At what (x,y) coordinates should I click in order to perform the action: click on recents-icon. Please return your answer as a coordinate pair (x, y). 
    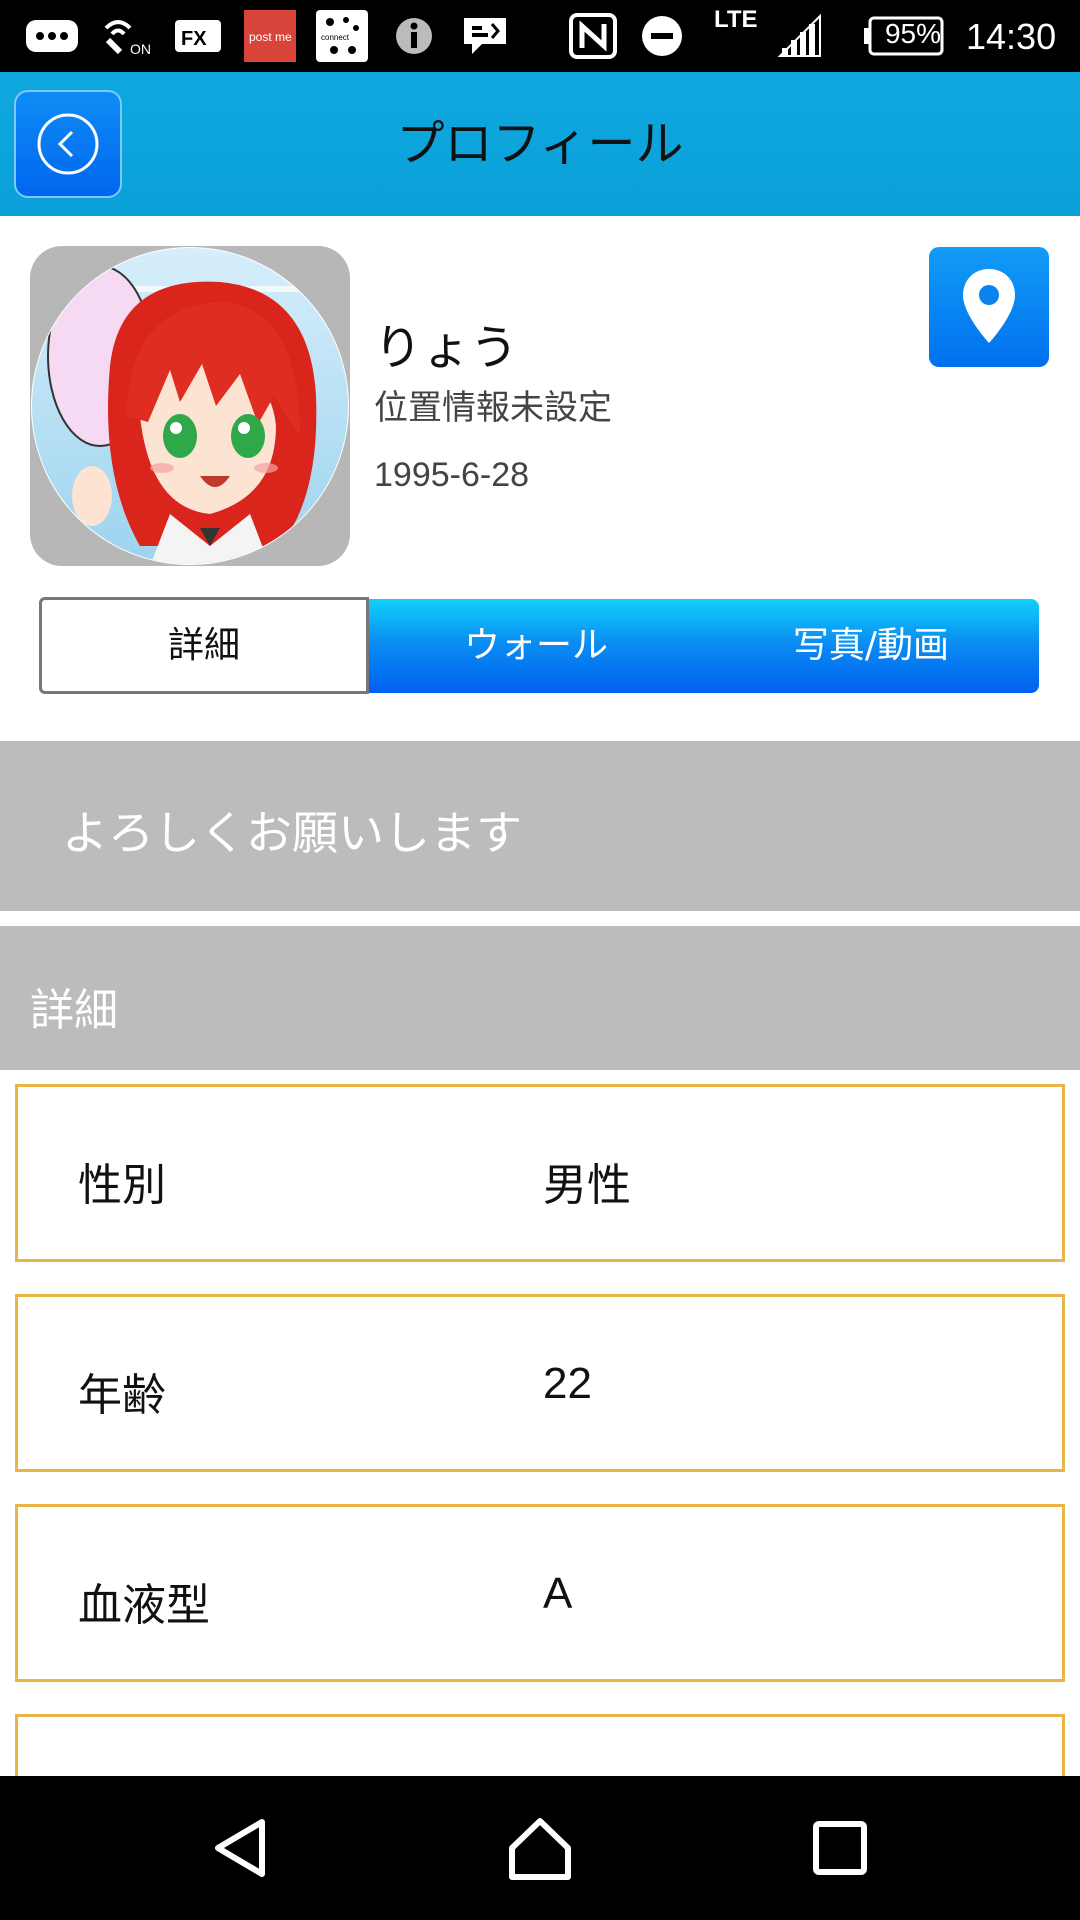
    Looking at the image, I should click on (840, 1848).